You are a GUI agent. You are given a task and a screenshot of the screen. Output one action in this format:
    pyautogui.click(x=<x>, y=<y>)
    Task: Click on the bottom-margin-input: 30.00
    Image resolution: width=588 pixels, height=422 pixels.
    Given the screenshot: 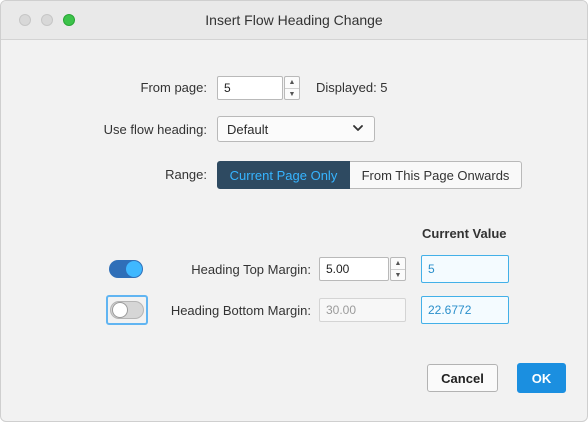 What is the action you would take?
    pyautogui.click(x=362, y=310)
    